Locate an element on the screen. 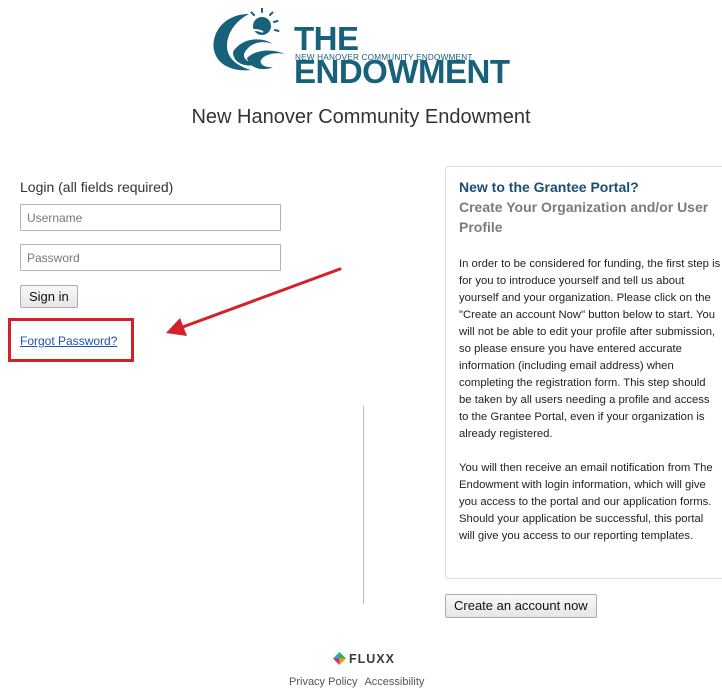 The height and width of the screenshot is (688, 722). accessibility-link: Accessibility is located at coordinates (394, 682).